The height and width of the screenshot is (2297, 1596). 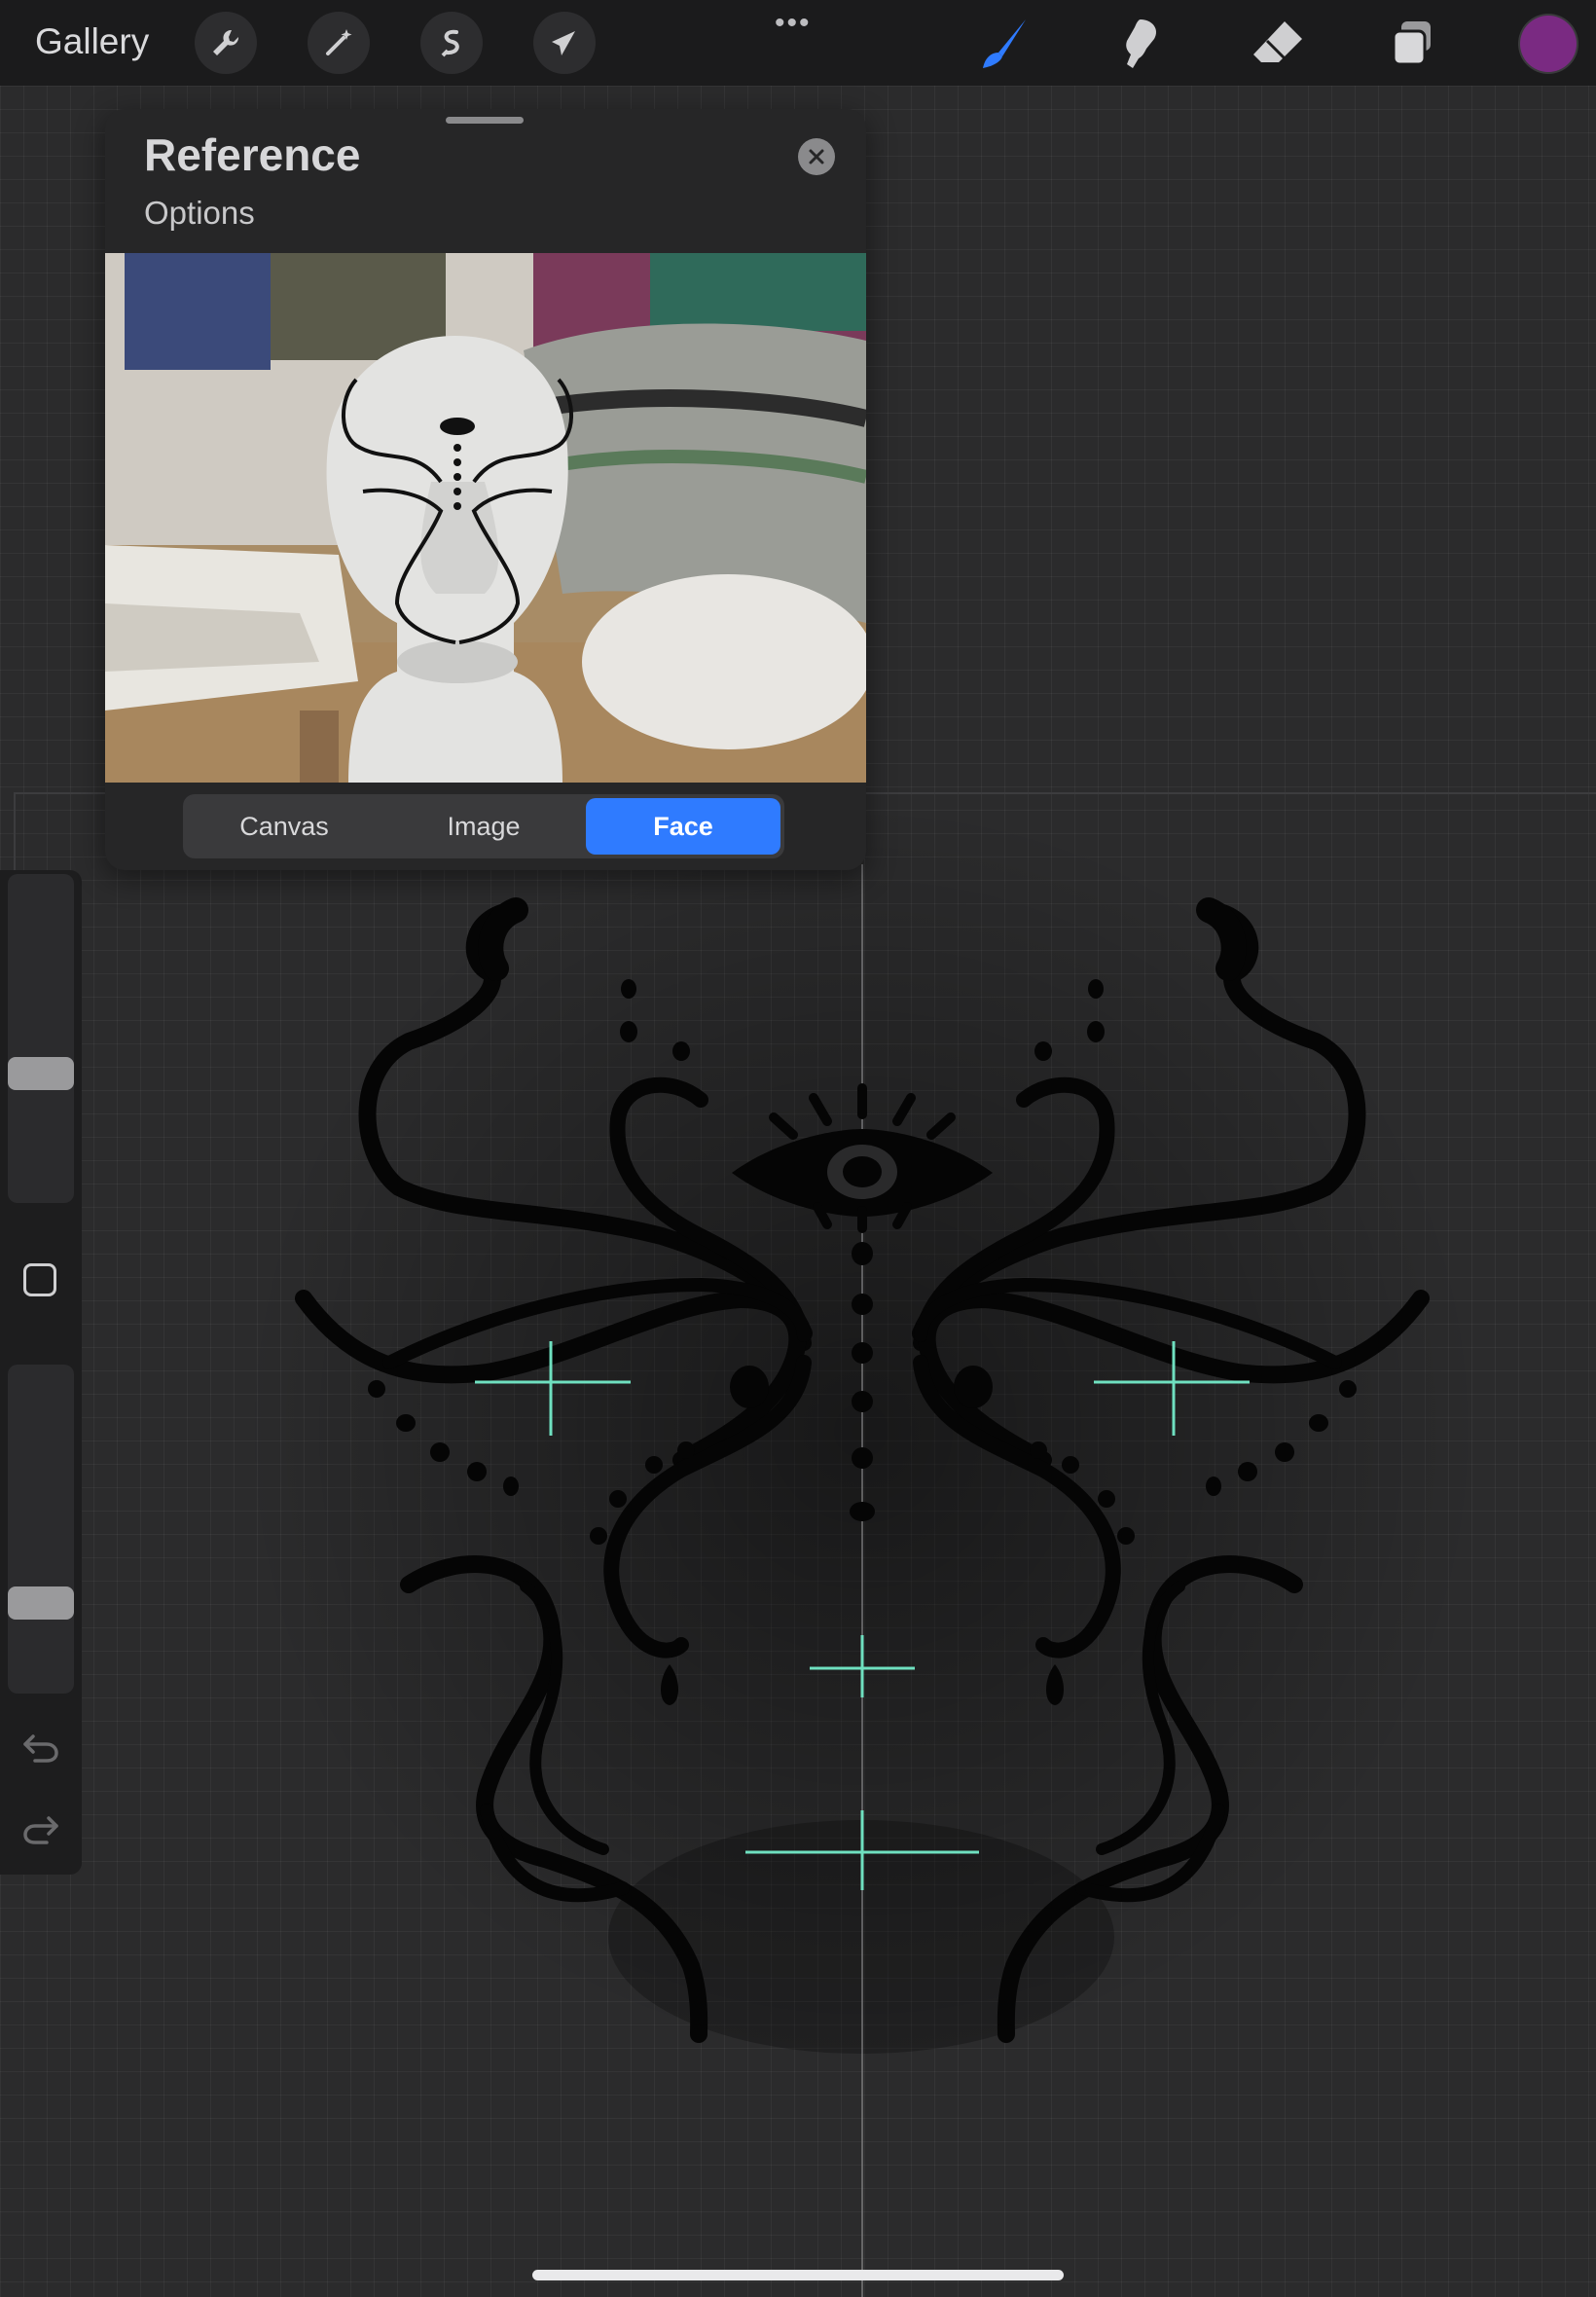 I want to click on more-options-icon: •••, so click(x=793, y=23).